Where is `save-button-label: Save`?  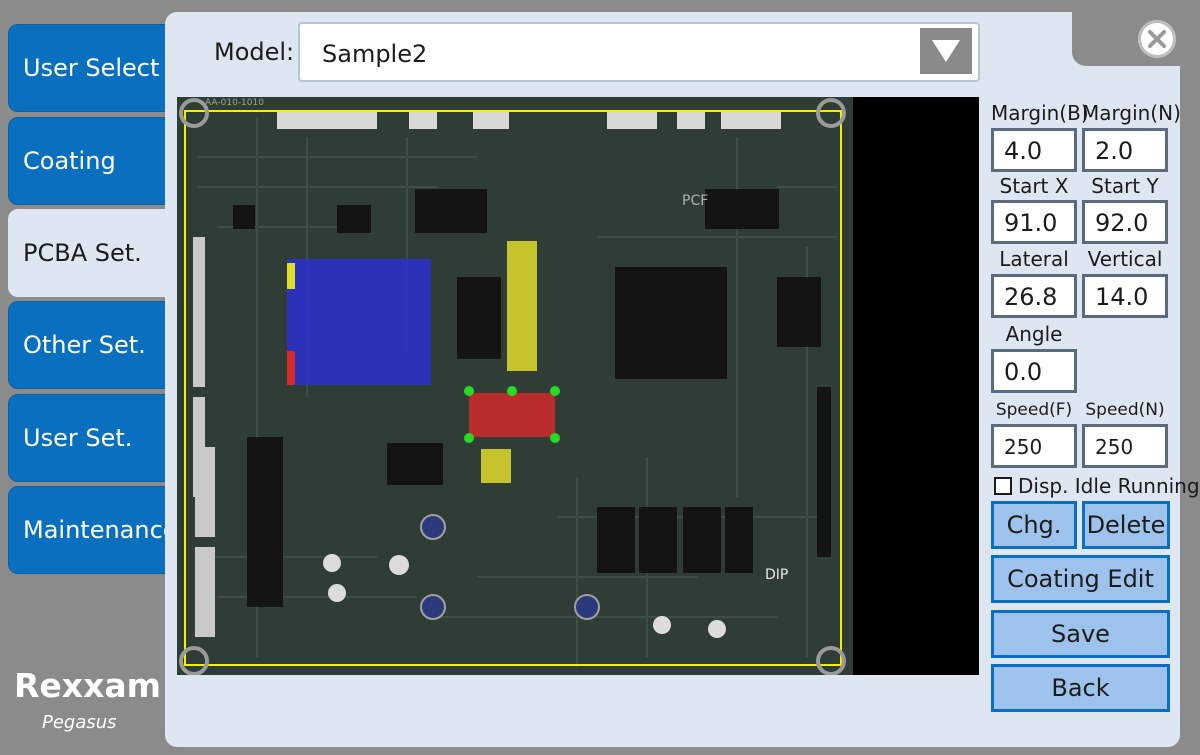
save-button-label: Save is located at coordinates (1080, 634).